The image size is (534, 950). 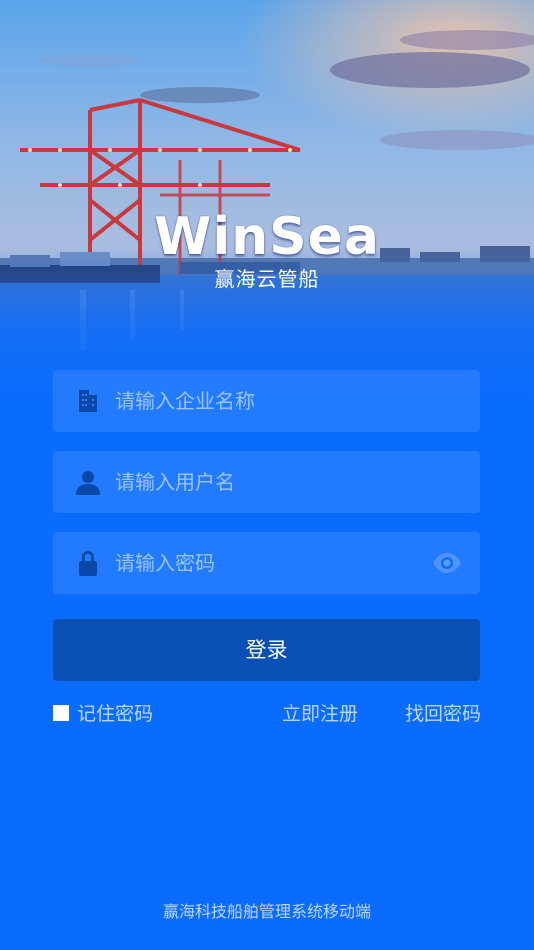 I want to click on company-field, so click(x=266, y=401).